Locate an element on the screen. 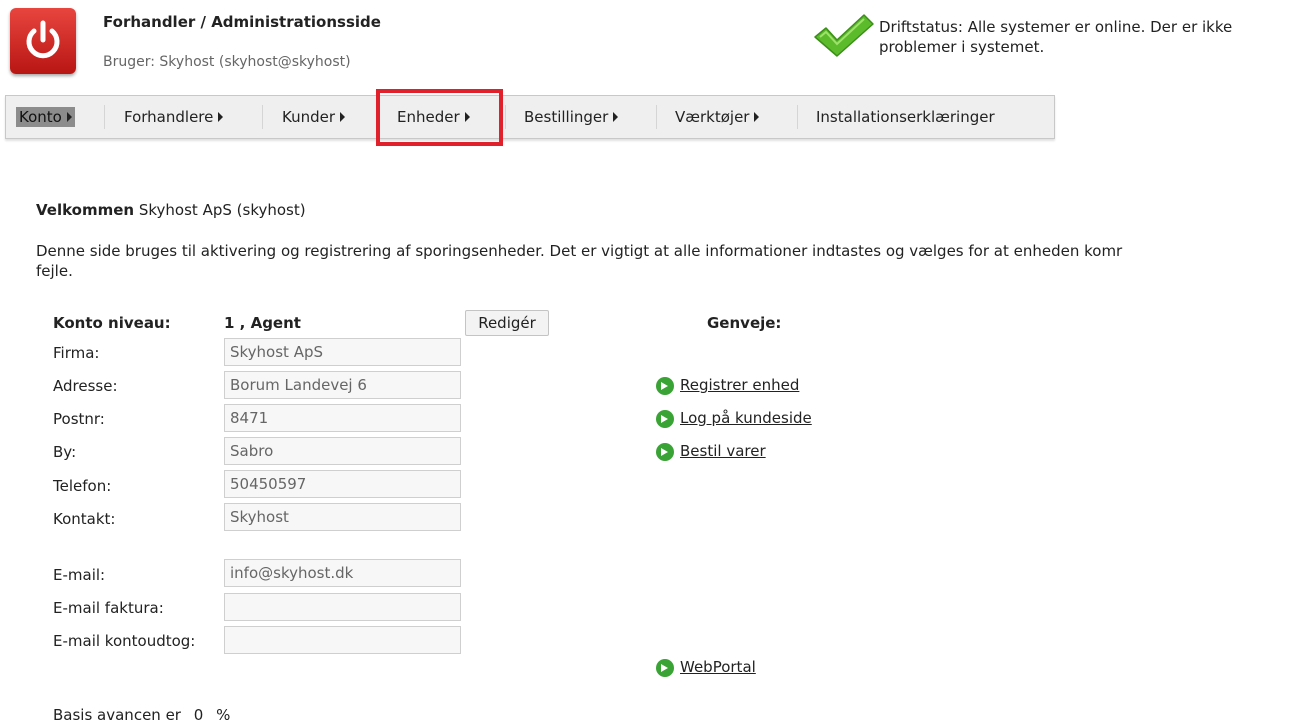  power-icon is located at coordinates (43, 39).